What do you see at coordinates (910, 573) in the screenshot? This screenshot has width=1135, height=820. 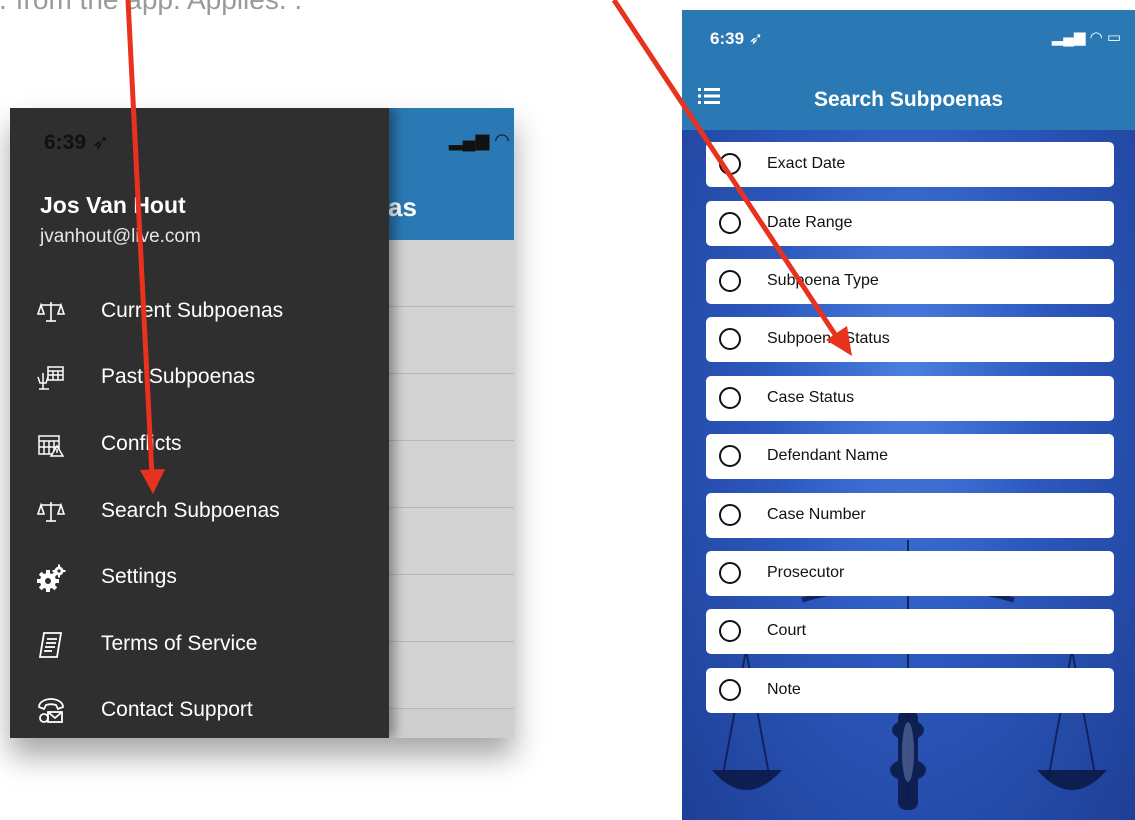 I see `option-prosecutor: Prosecutor` at bounding box center [910, 573].